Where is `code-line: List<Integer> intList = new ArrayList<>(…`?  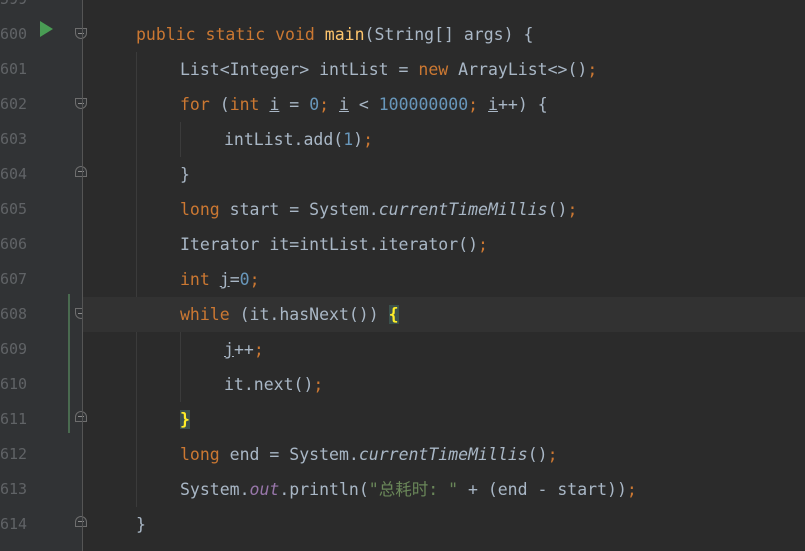 code-line: List<Integer> intList = new ArrayList<>(… is located at coordinates (444, 69).